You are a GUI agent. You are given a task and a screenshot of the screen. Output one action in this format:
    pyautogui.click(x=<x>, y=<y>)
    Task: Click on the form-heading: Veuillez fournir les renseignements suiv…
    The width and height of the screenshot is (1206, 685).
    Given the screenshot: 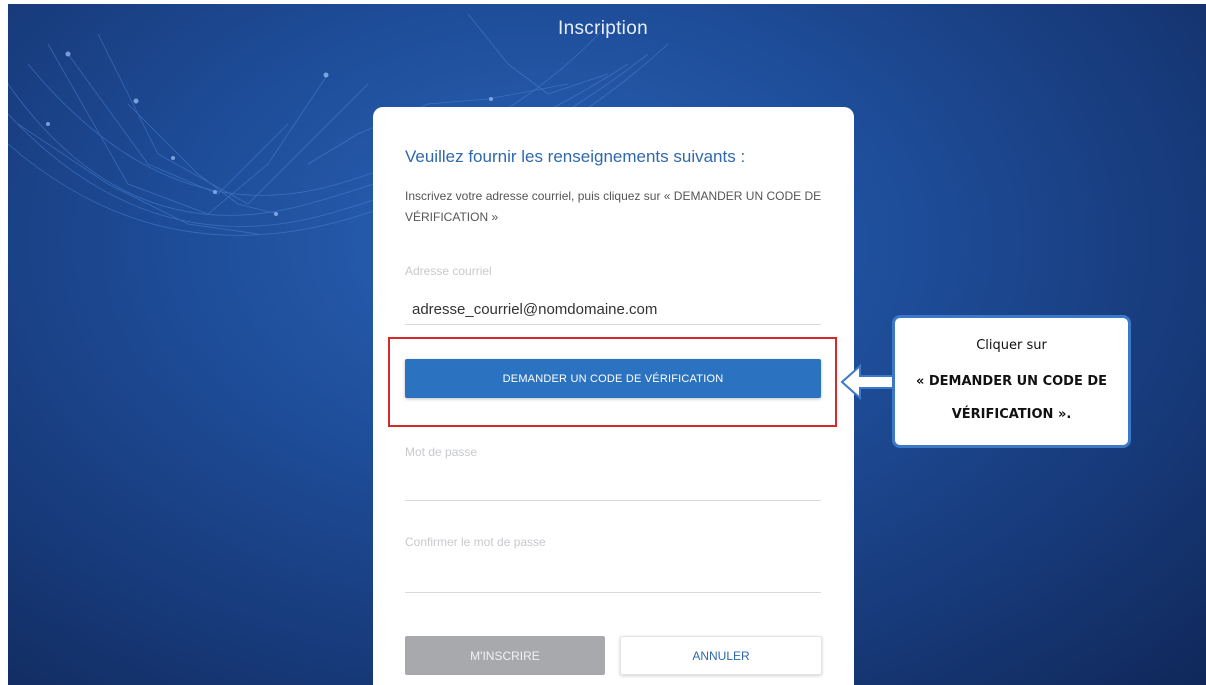 What is the action you would take?
    pyautogui.click(x=575, y=156)
    